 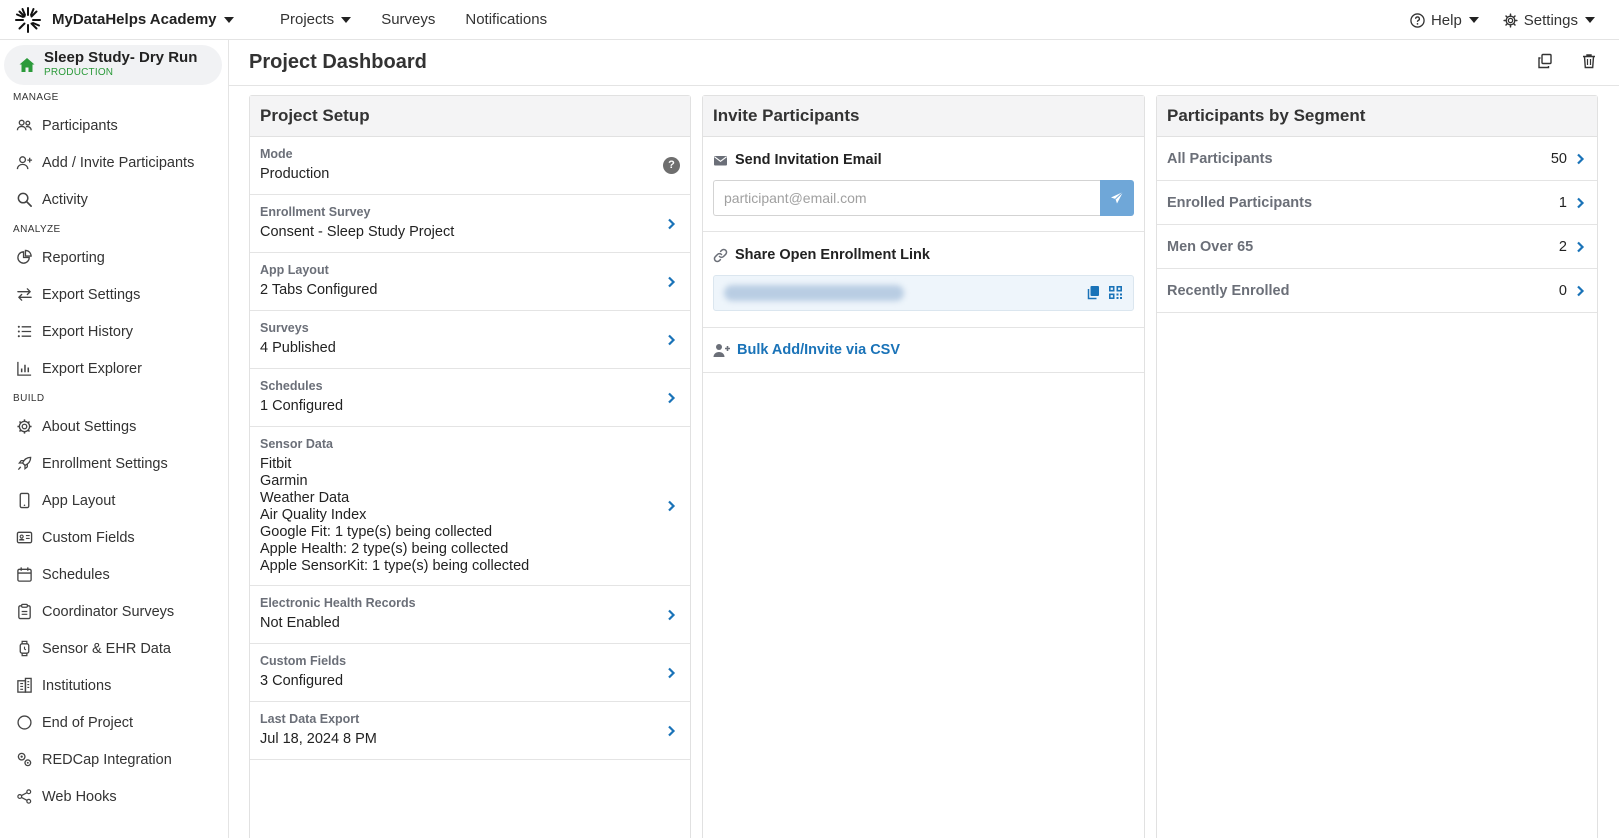 I want to click on current-project: Sleep Study- Dry Run PRODUCTION, so click(x=113, y=65).